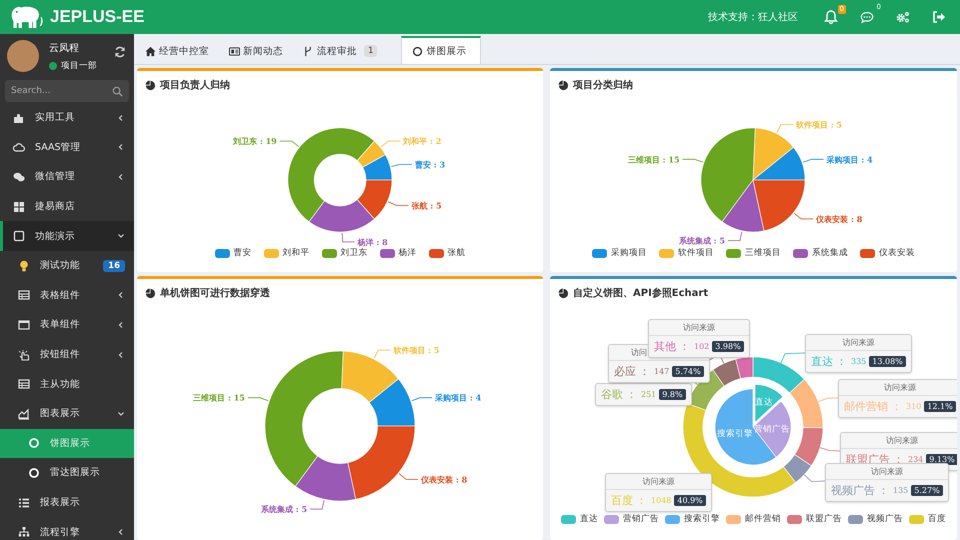  What do you see at coordinates (696, 253) in the screenshot?
I see `legend-label: 软件项目` at bounding box center [696, 253].